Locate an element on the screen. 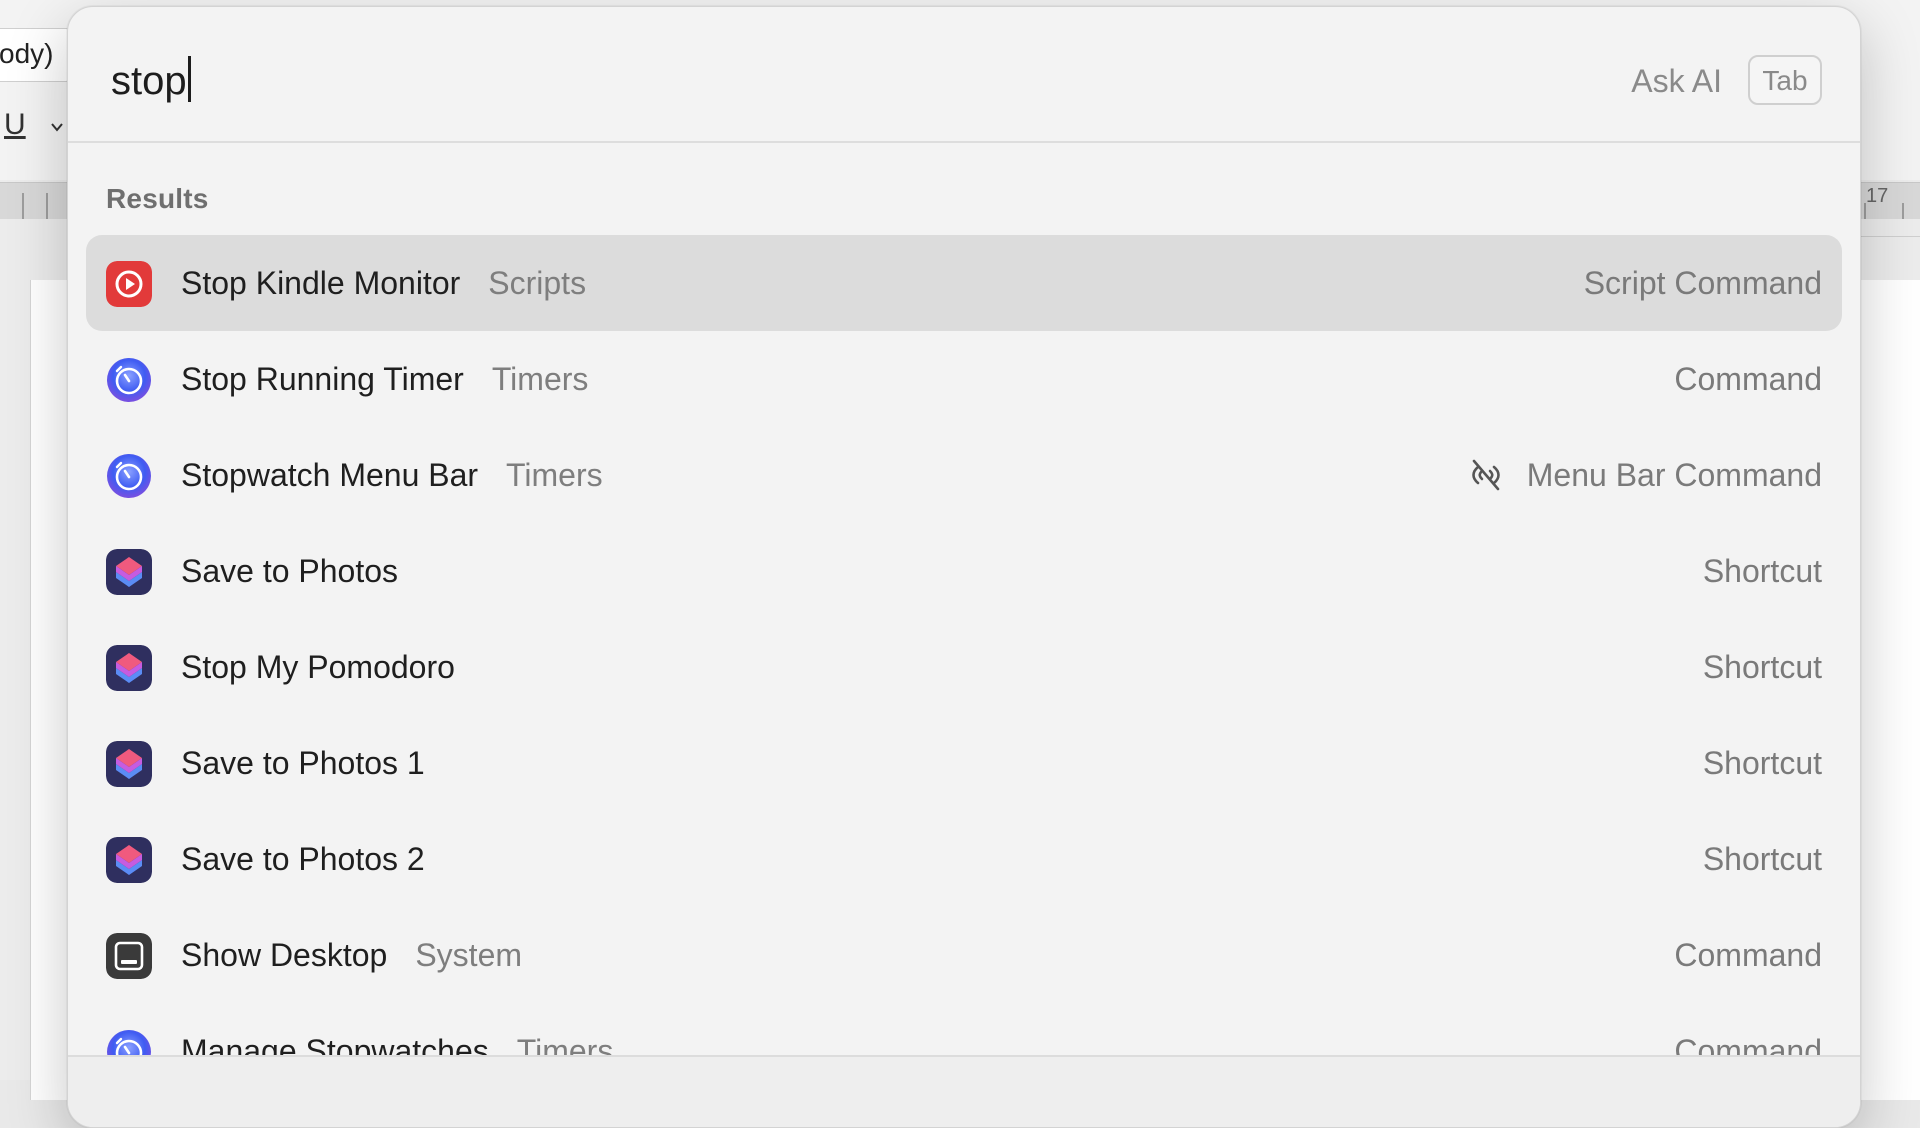  search-query: stop is located at coordinates (149, 81).